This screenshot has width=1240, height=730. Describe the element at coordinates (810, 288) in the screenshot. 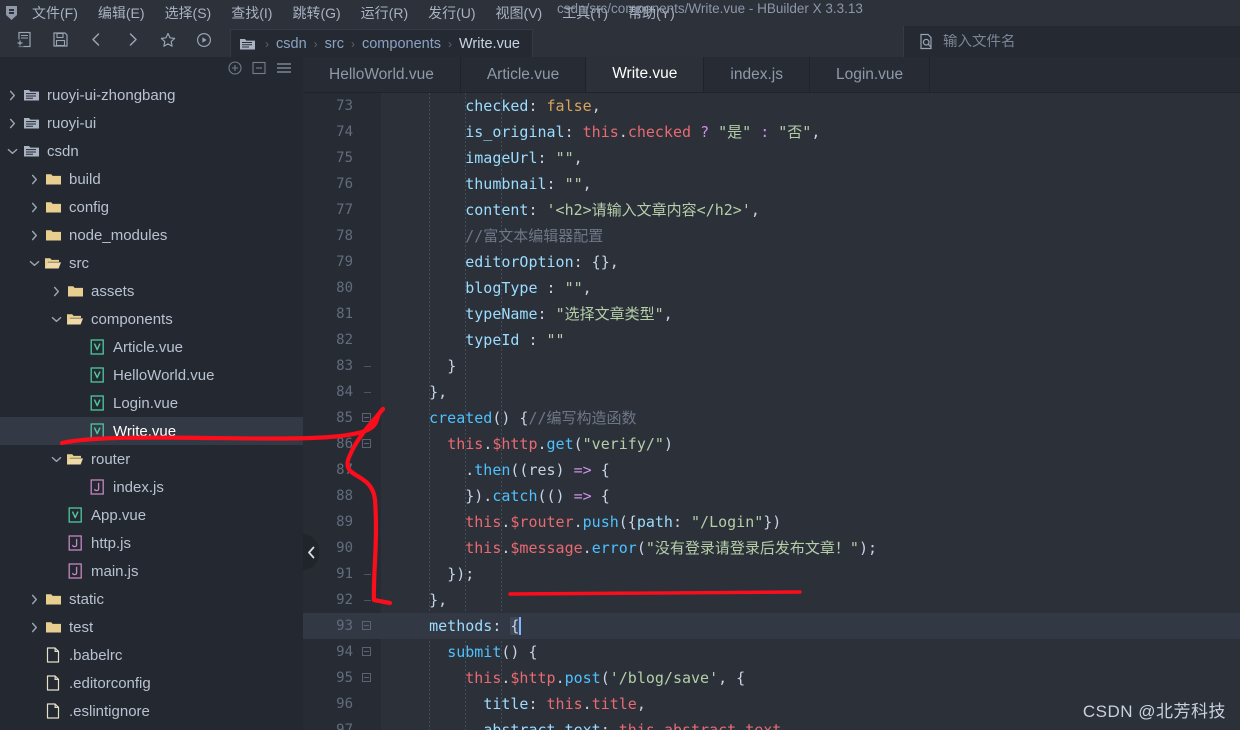

I see `code-line: blogType : "",` at that location.